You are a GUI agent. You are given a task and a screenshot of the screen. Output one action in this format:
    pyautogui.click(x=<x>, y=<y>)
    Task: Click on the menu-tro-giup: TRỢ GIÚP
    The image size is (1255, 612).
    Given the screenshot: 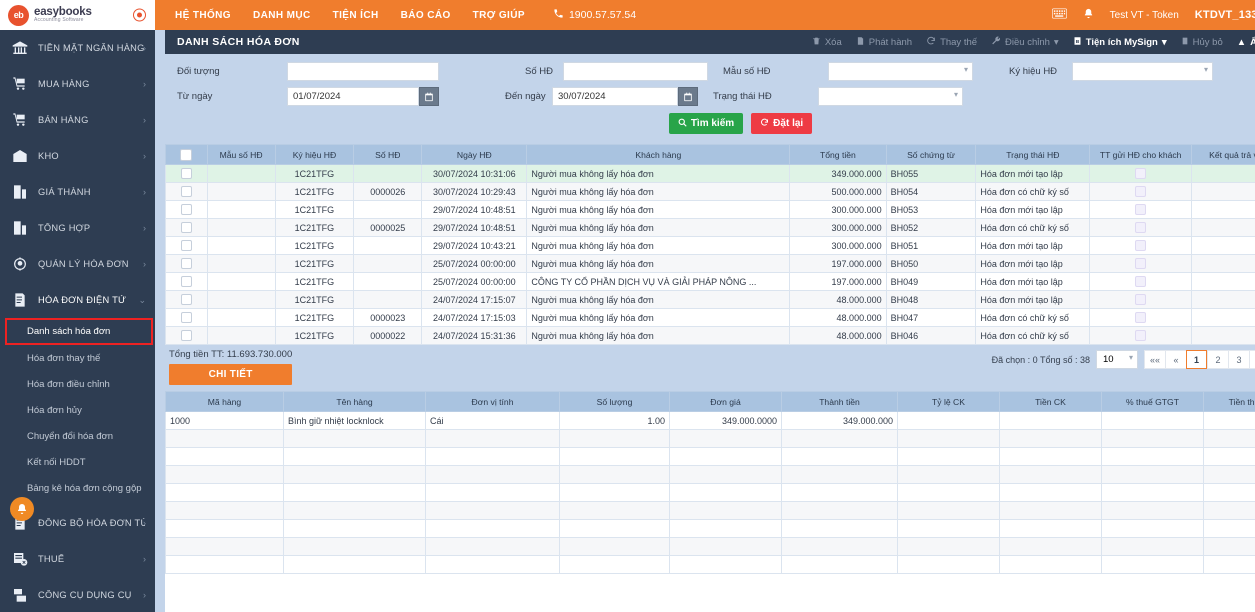 What is the action you would take?
    pyautogui.click(x=499, y=15)
    